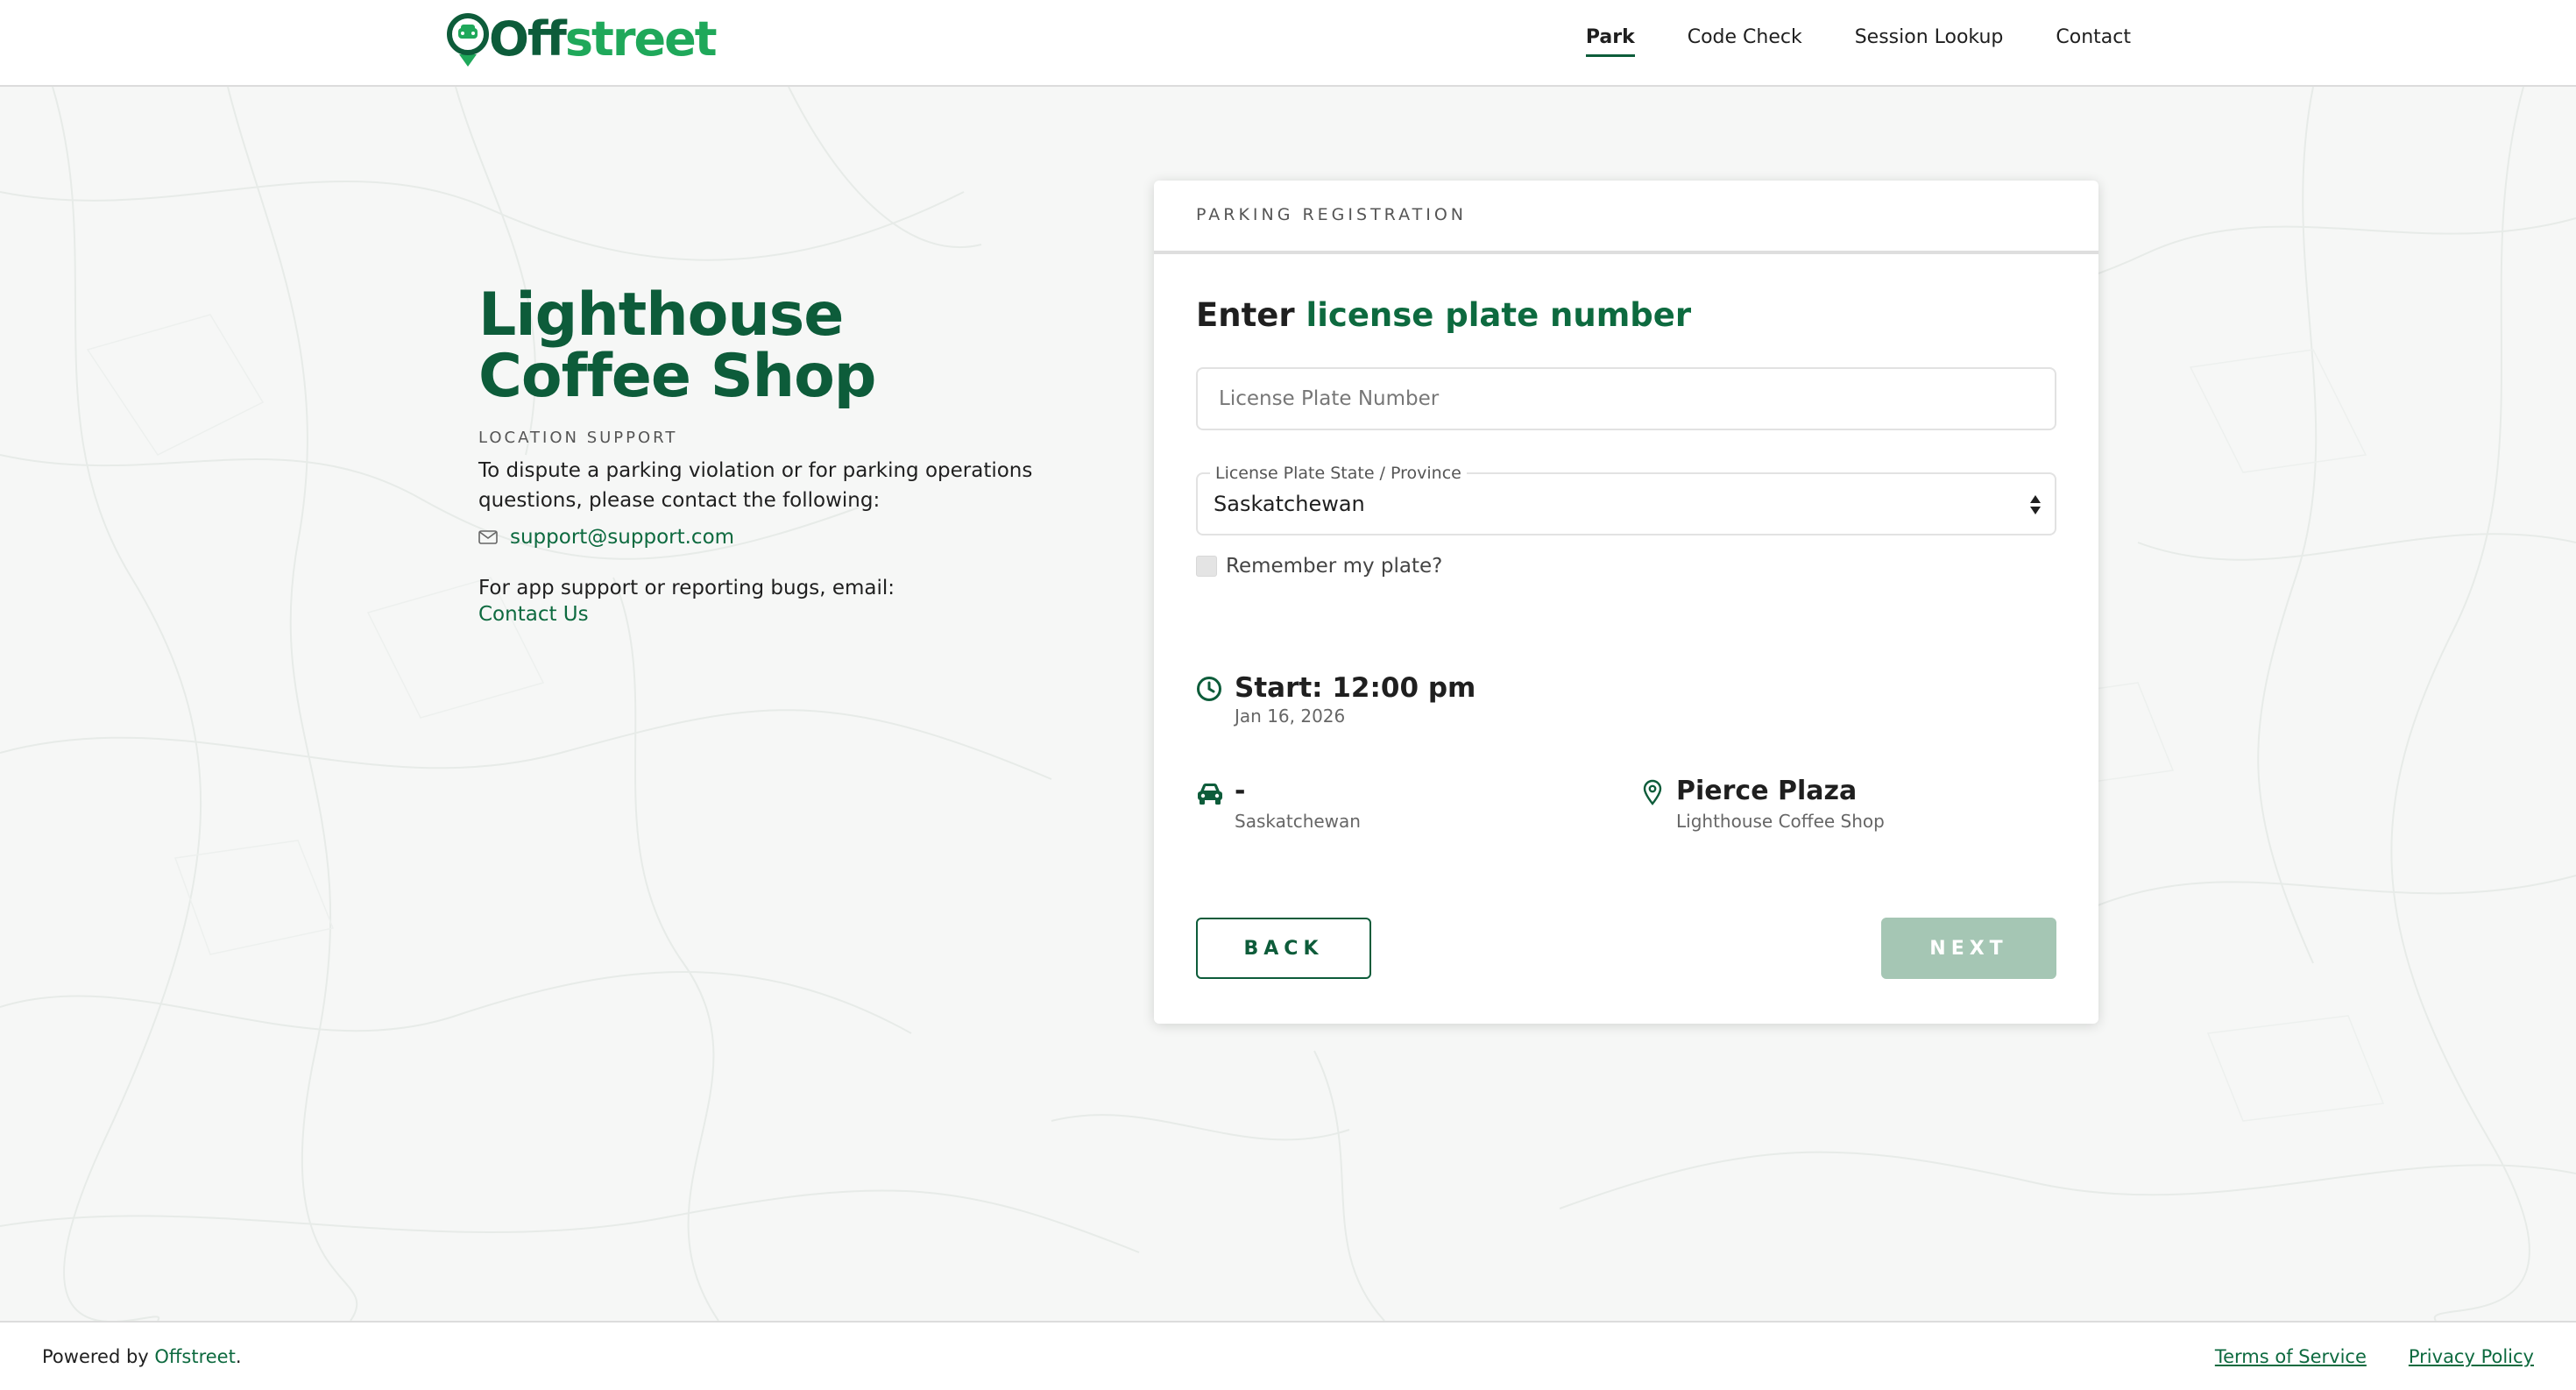  What do you see at coordinates (1499, 315) in the screenshot?
I see `heading-highlight: license plate number` at bounding box center [1499, 315].